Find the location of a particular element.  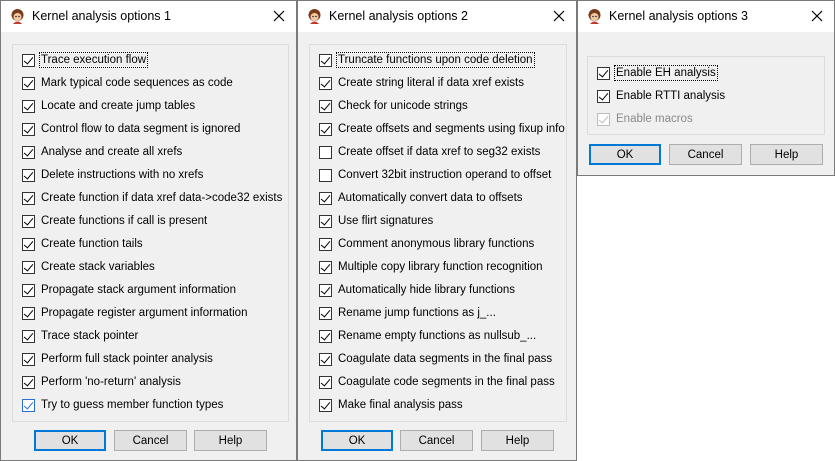

option-checkbox: Propagate stack argument information is located at coordinates (129, 290).